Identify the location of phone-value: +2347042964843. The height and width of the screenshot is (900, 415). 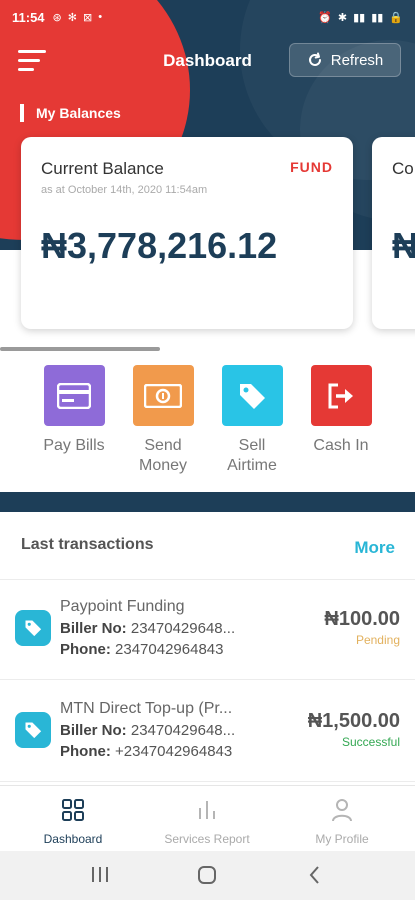
(174, 751).